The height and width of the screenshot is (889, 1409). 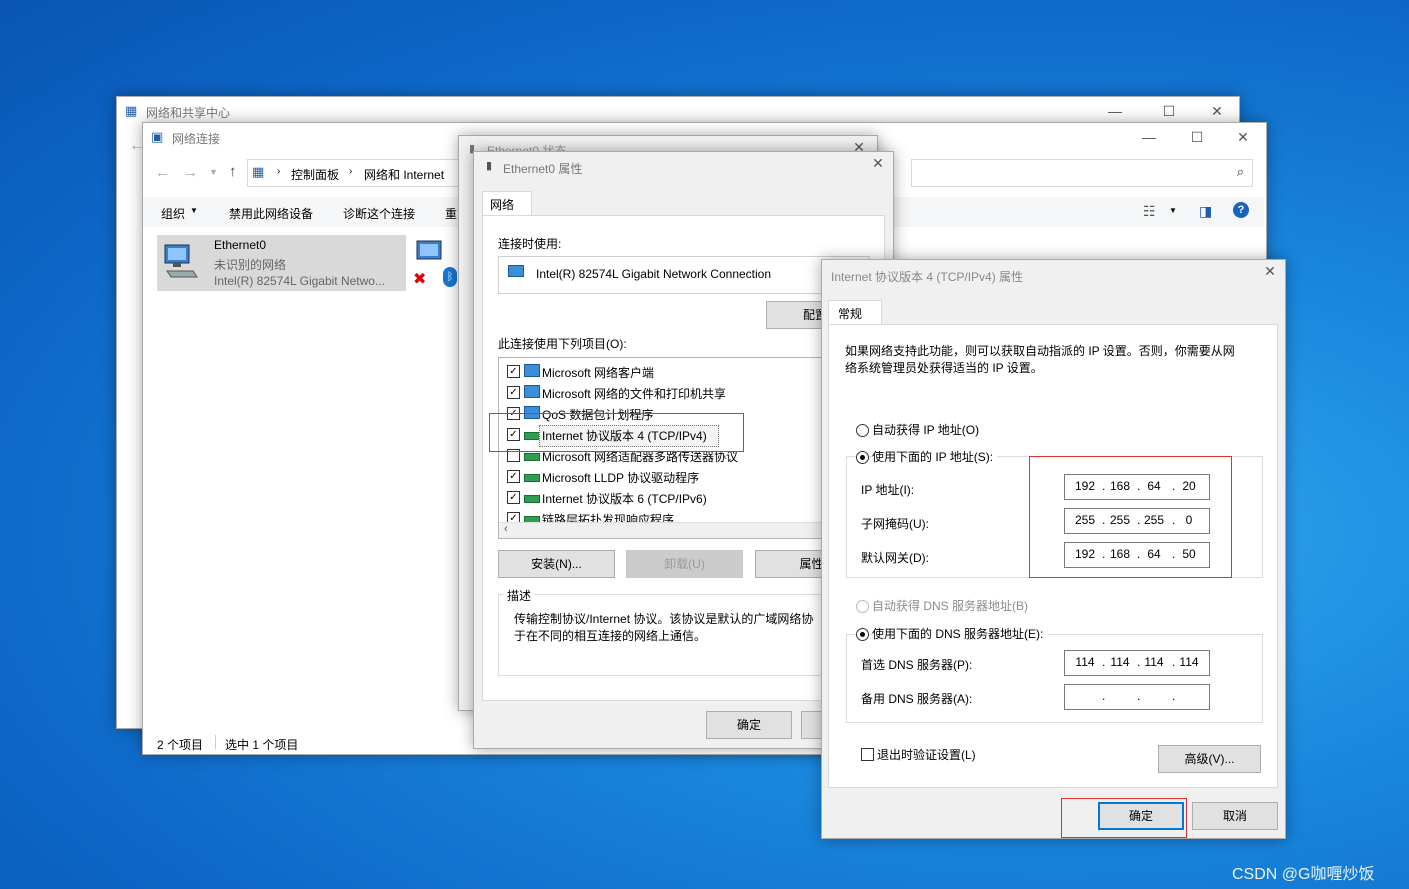 I want to click on dns1-octet-2: 114, so click(x=1120, y=662).